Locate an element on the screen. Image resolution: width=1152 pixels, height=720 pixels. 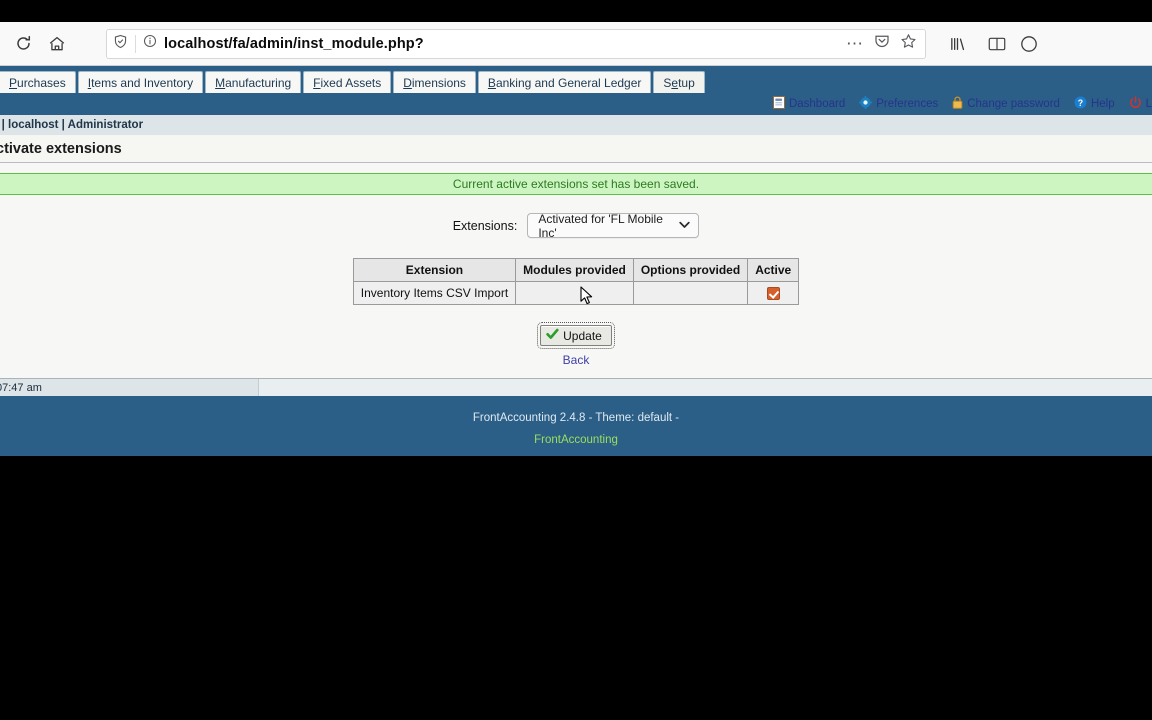
col-options-provided: Options provided is located at coordinates (690, 270).